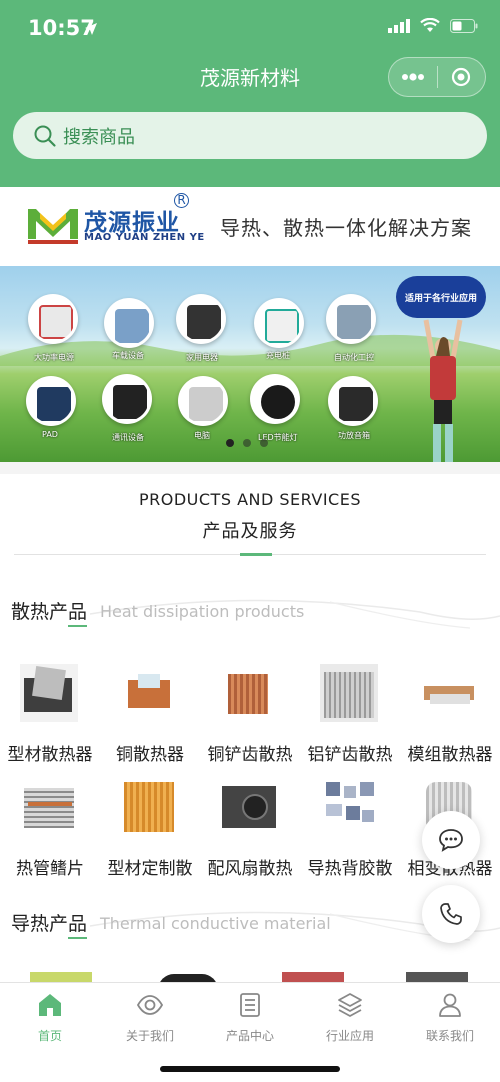 This screenshot has height=1082, width=500. Describe the element at coordinates (128, 355) in the screenshot. I see `banner-caption: 车载设备` at that location.